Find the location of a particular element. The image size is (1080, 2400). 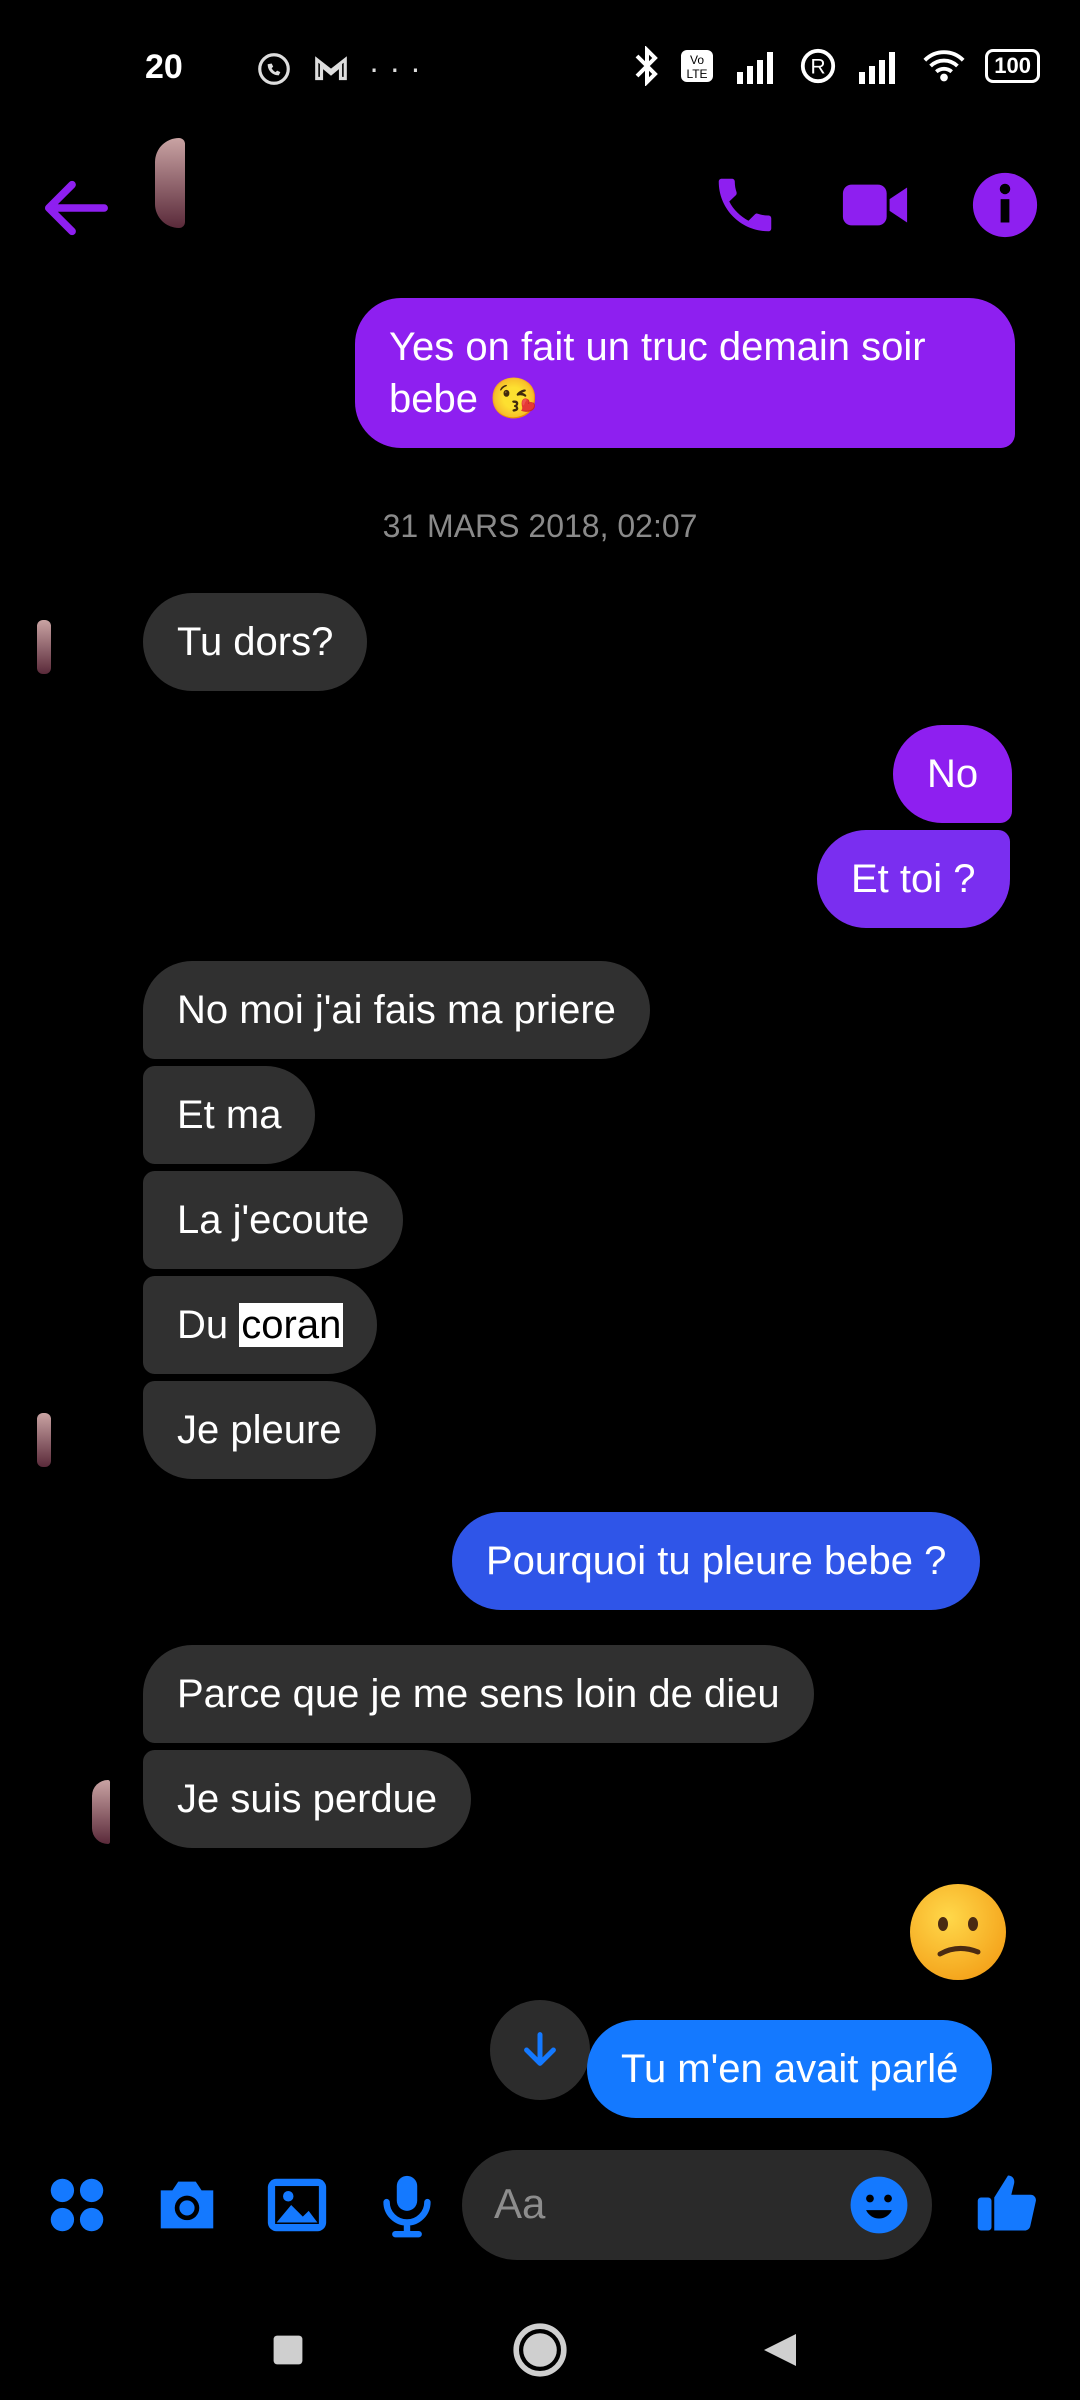

message-bubble-incoming: Je suis perdue is located at coordinates (307, 1799).